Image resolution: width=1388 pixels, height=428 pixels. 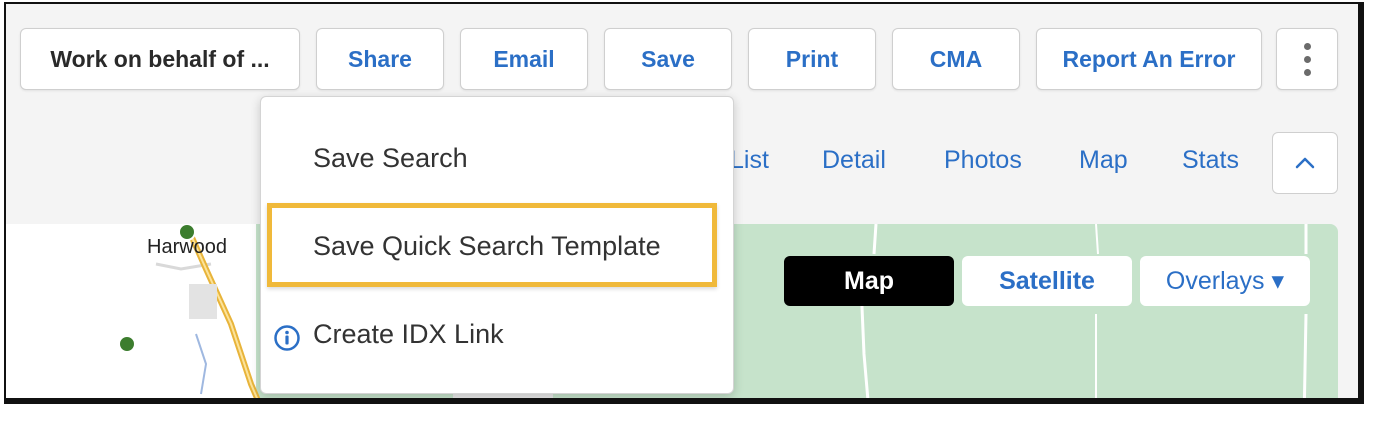 I want to click on collapse-button, so click(x=1305, y=163).